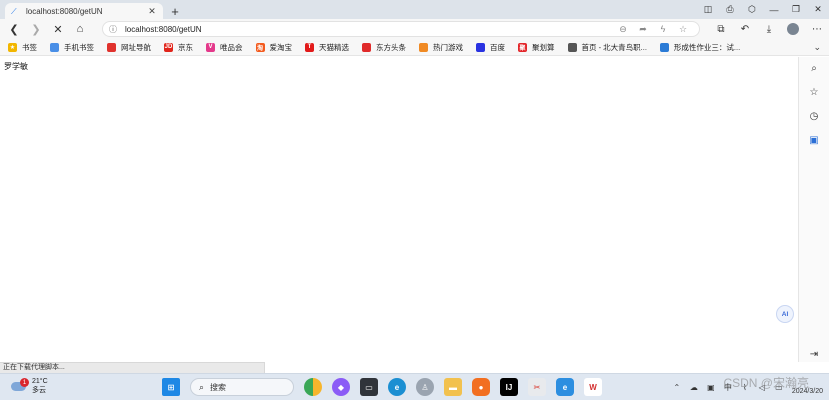  What do you see at coordinates (58, 29) in the screenshot?
I see `stop-loading-button: ✕` at bounding box center [58, 29].